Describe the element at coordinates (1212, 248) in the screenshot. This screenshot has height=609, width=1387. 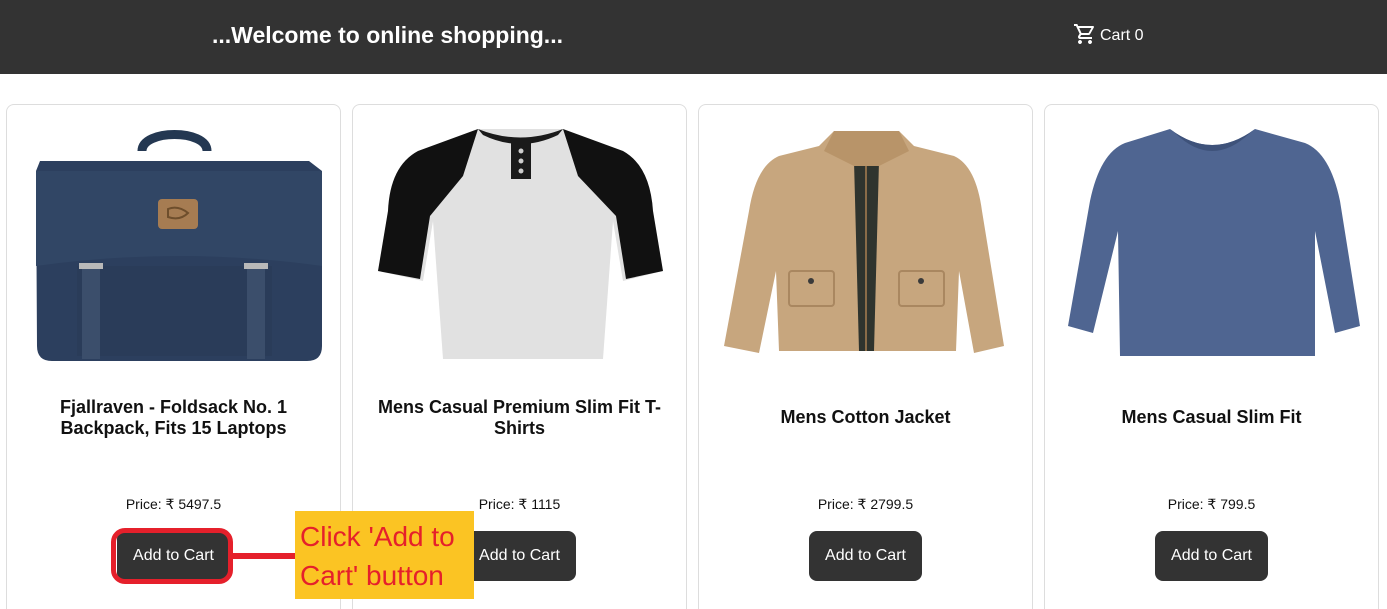
I see `longsleeve-shirt-image` at that location.